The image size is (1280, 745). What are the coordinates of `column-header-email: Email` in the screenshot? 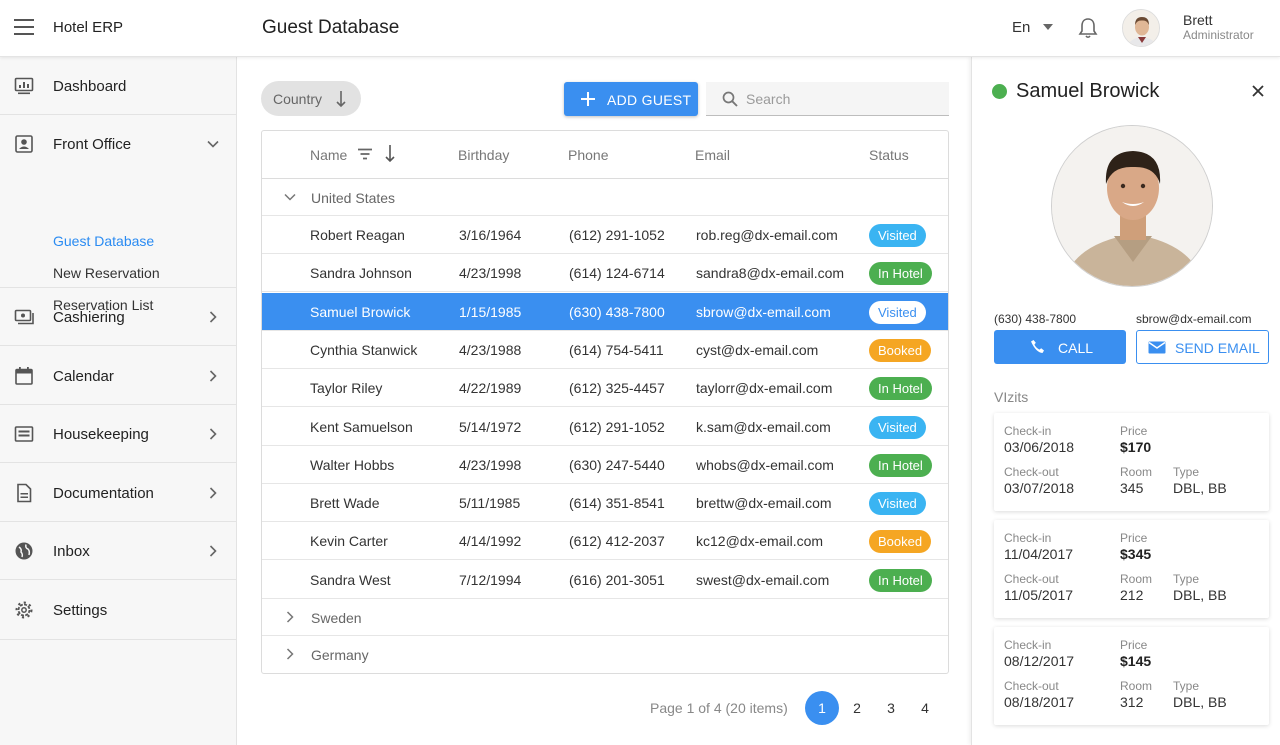 It's located at (712, 155).